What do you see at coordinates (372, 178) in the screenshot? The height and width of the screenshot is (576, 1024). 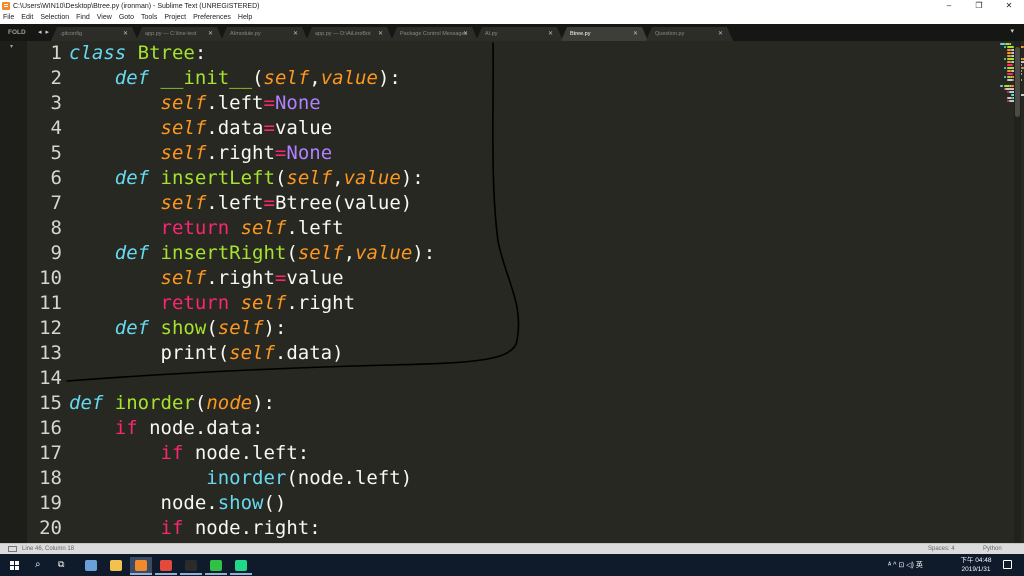 I see `code-token: value` at bounding box center [372, 178].